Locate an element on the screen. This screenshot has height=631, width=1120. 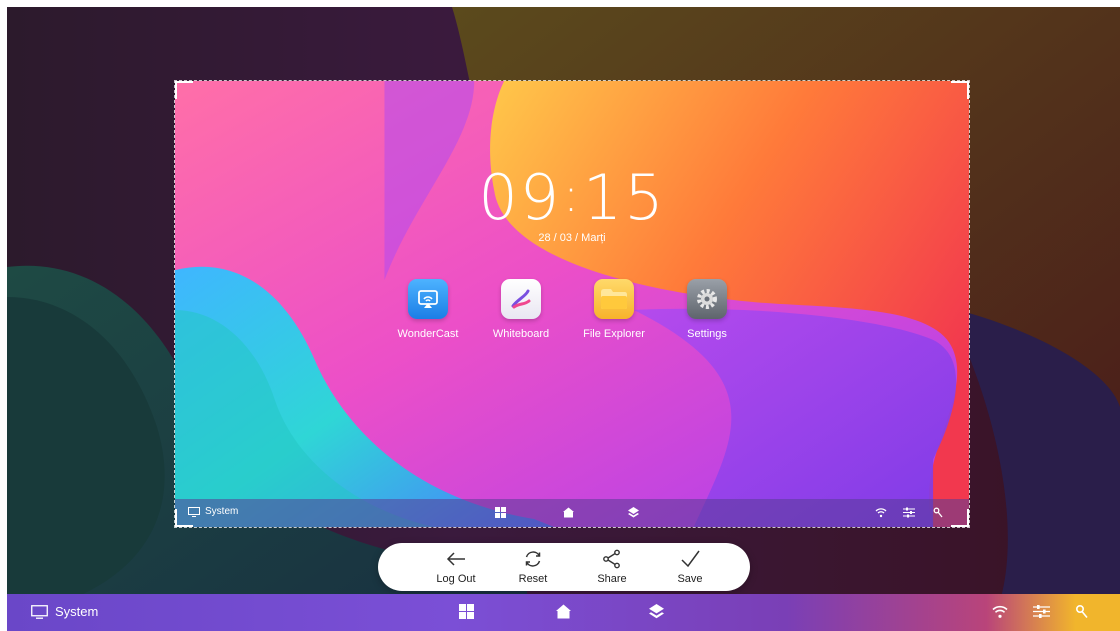
app-settings: Settings is located at coordinates (707, 309).